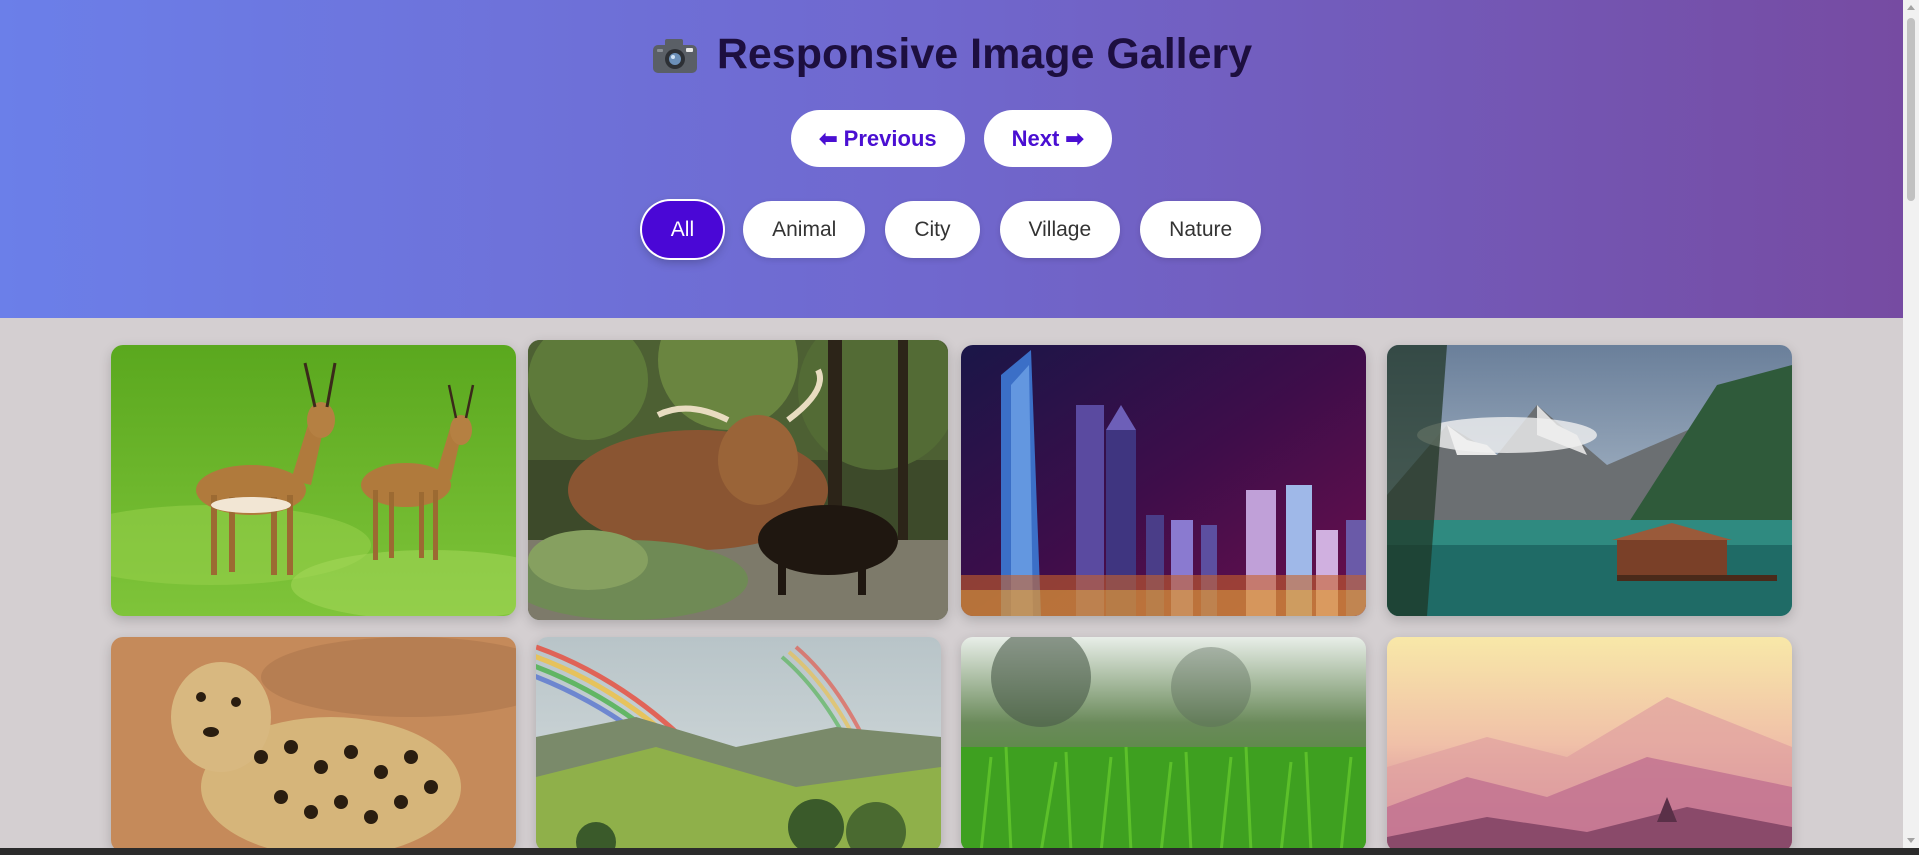 This screenshot has width=1919, height=855. What do you see at coordinates (1589, 480) in the screenshot?
I see `gallery-image-mountain-lake` at bounding box center [1589, 480].